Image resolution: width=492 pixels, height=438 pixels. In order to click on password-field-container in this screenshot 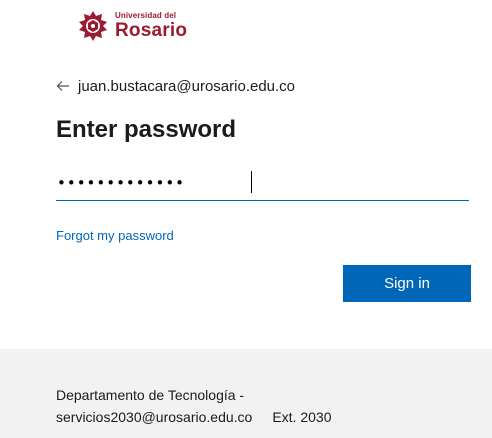, I will do `click(262, 183)`.